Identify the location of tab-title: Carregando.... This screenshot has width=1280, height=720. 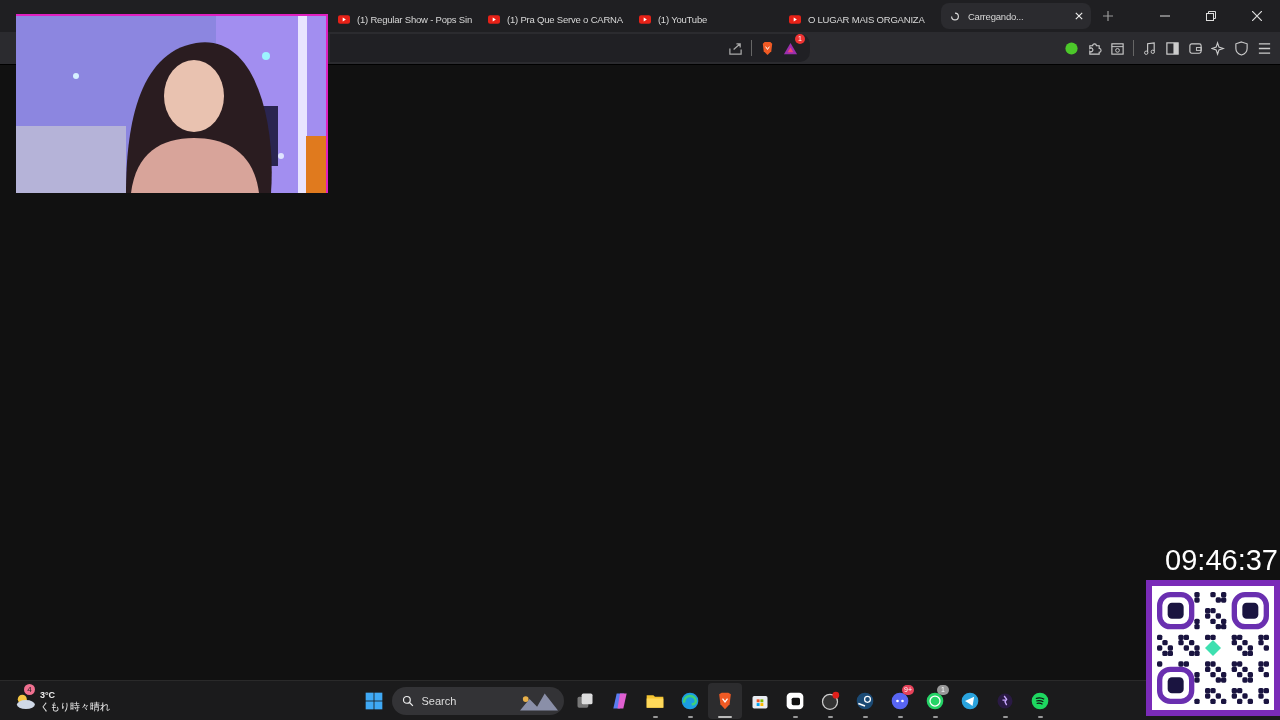
(996, 16).